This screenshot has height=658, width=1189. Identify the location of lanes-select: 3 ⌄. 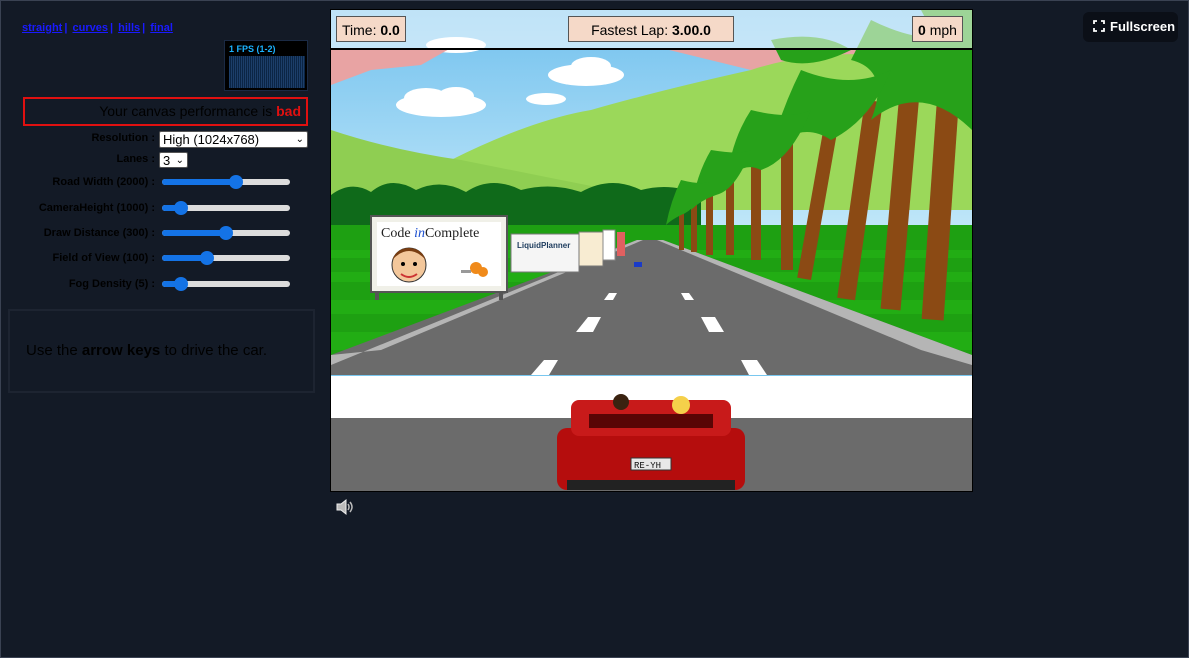
(173, 160).